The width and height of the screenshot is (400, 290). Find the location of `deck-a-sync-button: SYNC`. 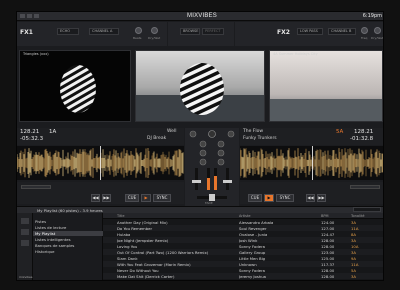

deck-a-sync-button: SYNC is located at coordinates (162, 198).